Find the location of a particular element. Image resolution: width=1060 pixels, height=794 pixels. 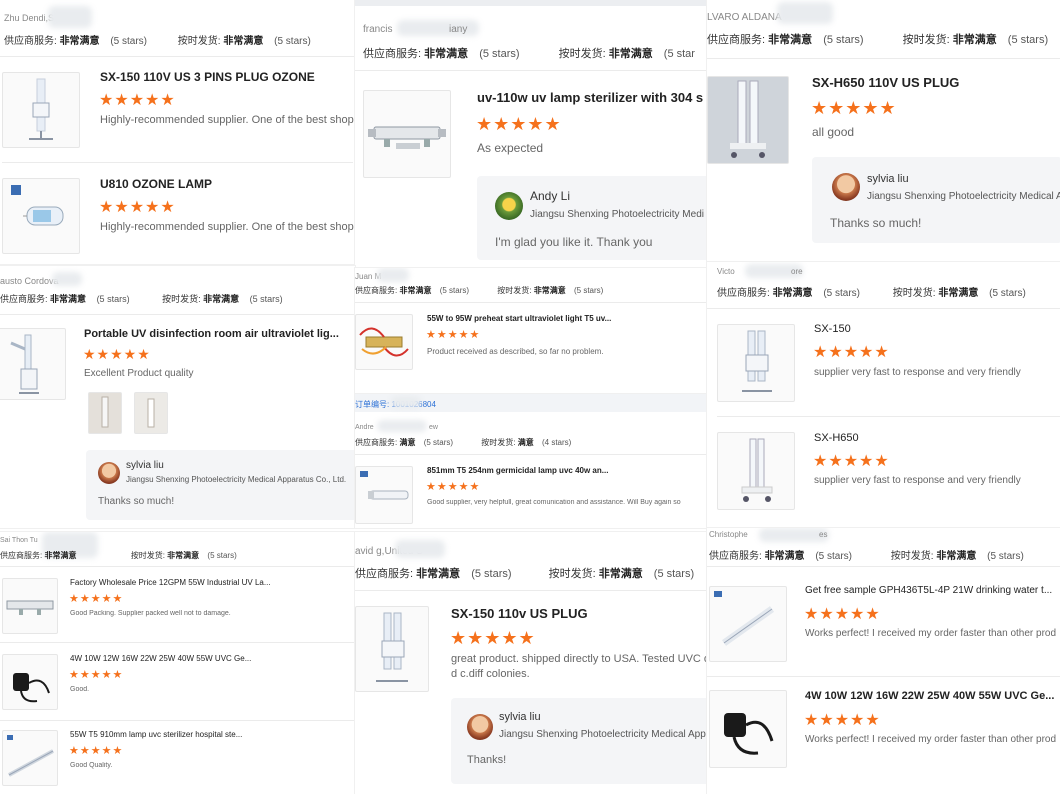

product-title: SX-H650 110V US PLUG is located at coordinates (934, 82).